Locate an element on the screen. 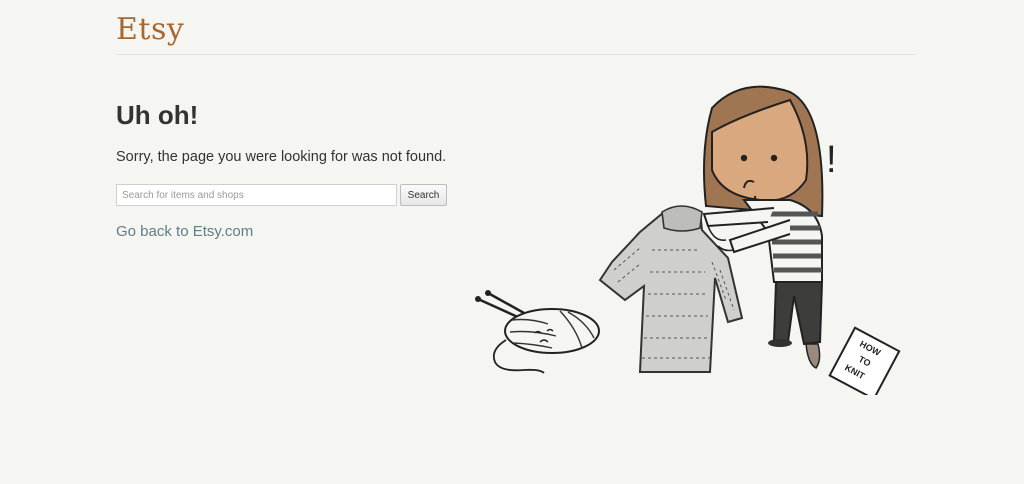  search-button: Search is located at coordinates (423, 195).